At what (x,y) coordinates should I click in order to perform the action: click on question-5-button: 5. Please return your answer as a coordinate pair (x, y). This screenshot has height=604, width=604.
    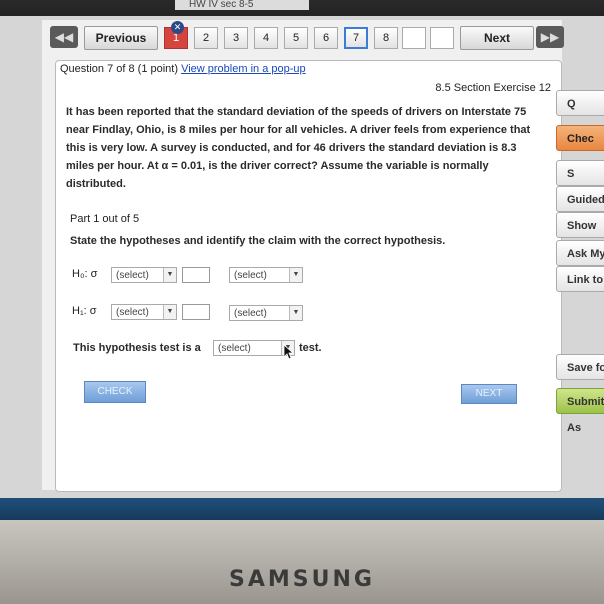
    Looking at the image, I should click on (296, 38).